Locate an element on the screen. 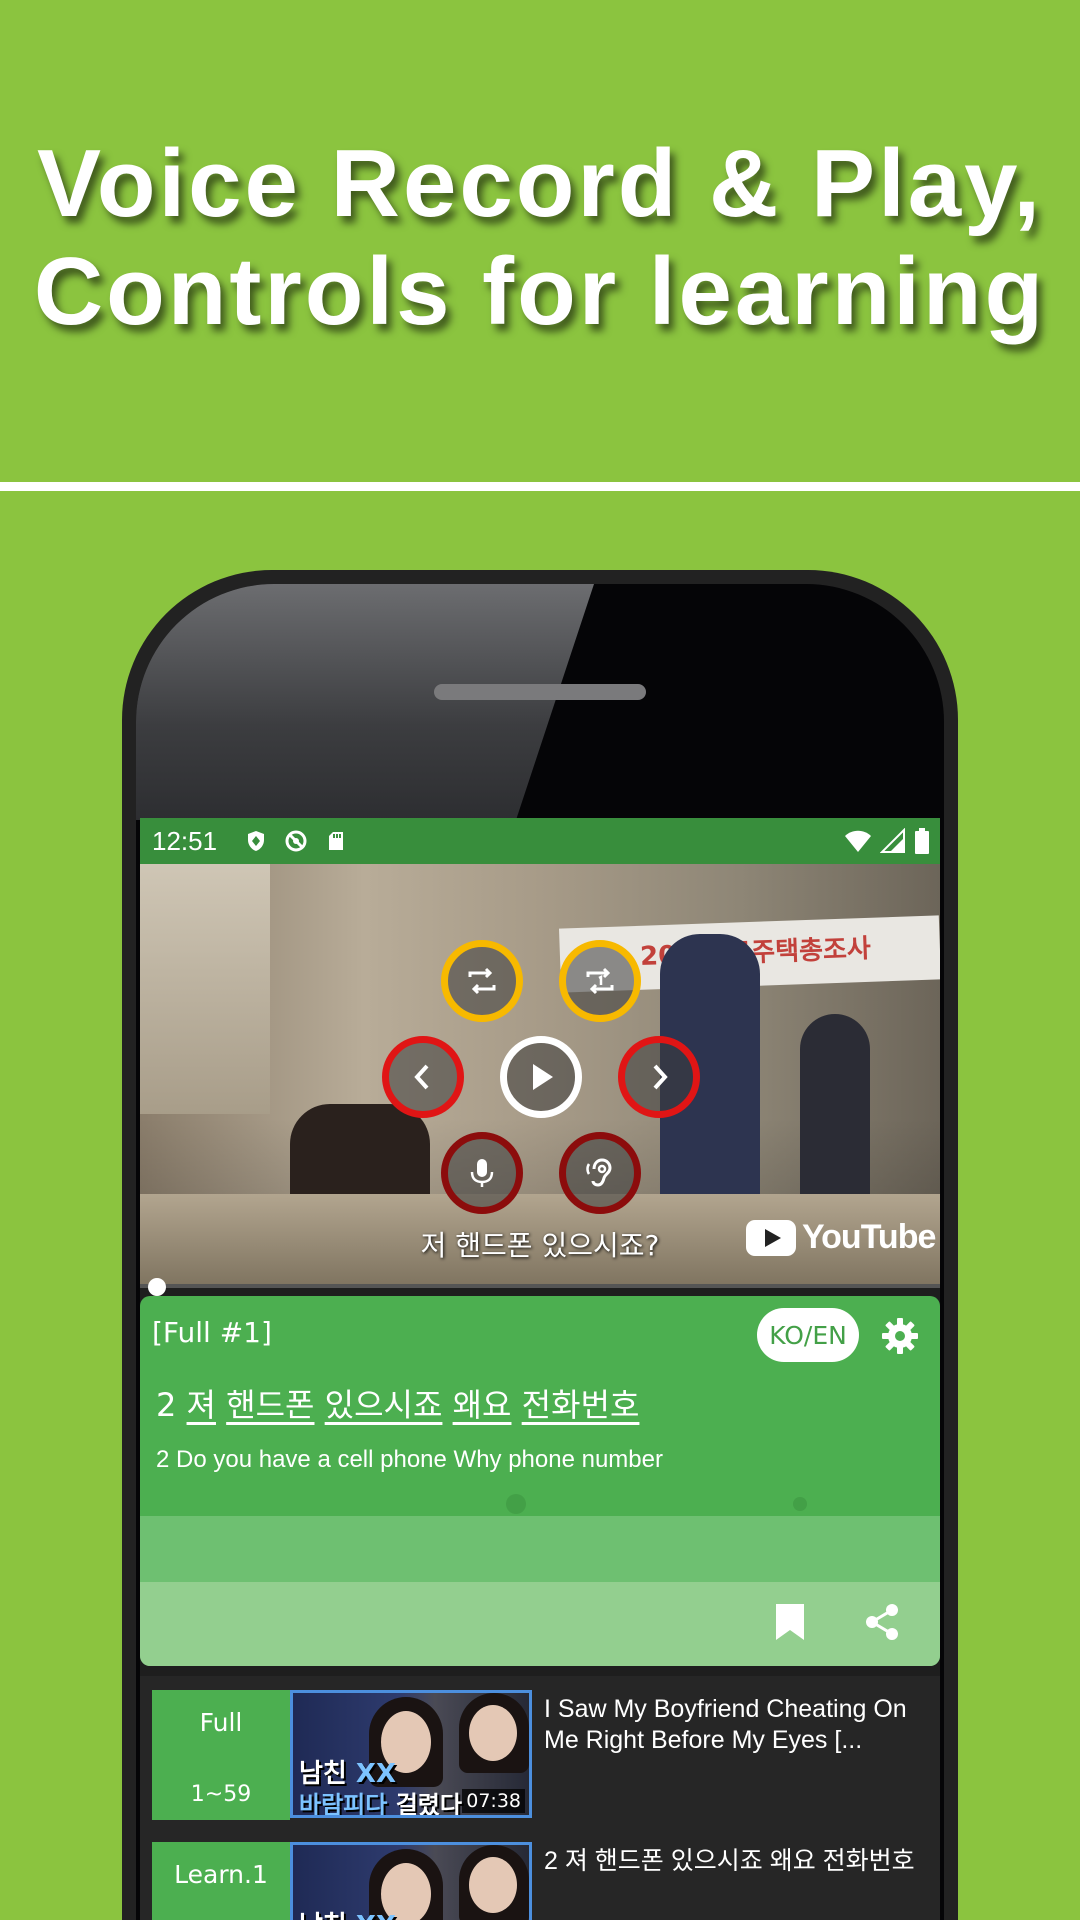  list-item-tag: Learn.1 is located at coordinates (221, 1881).